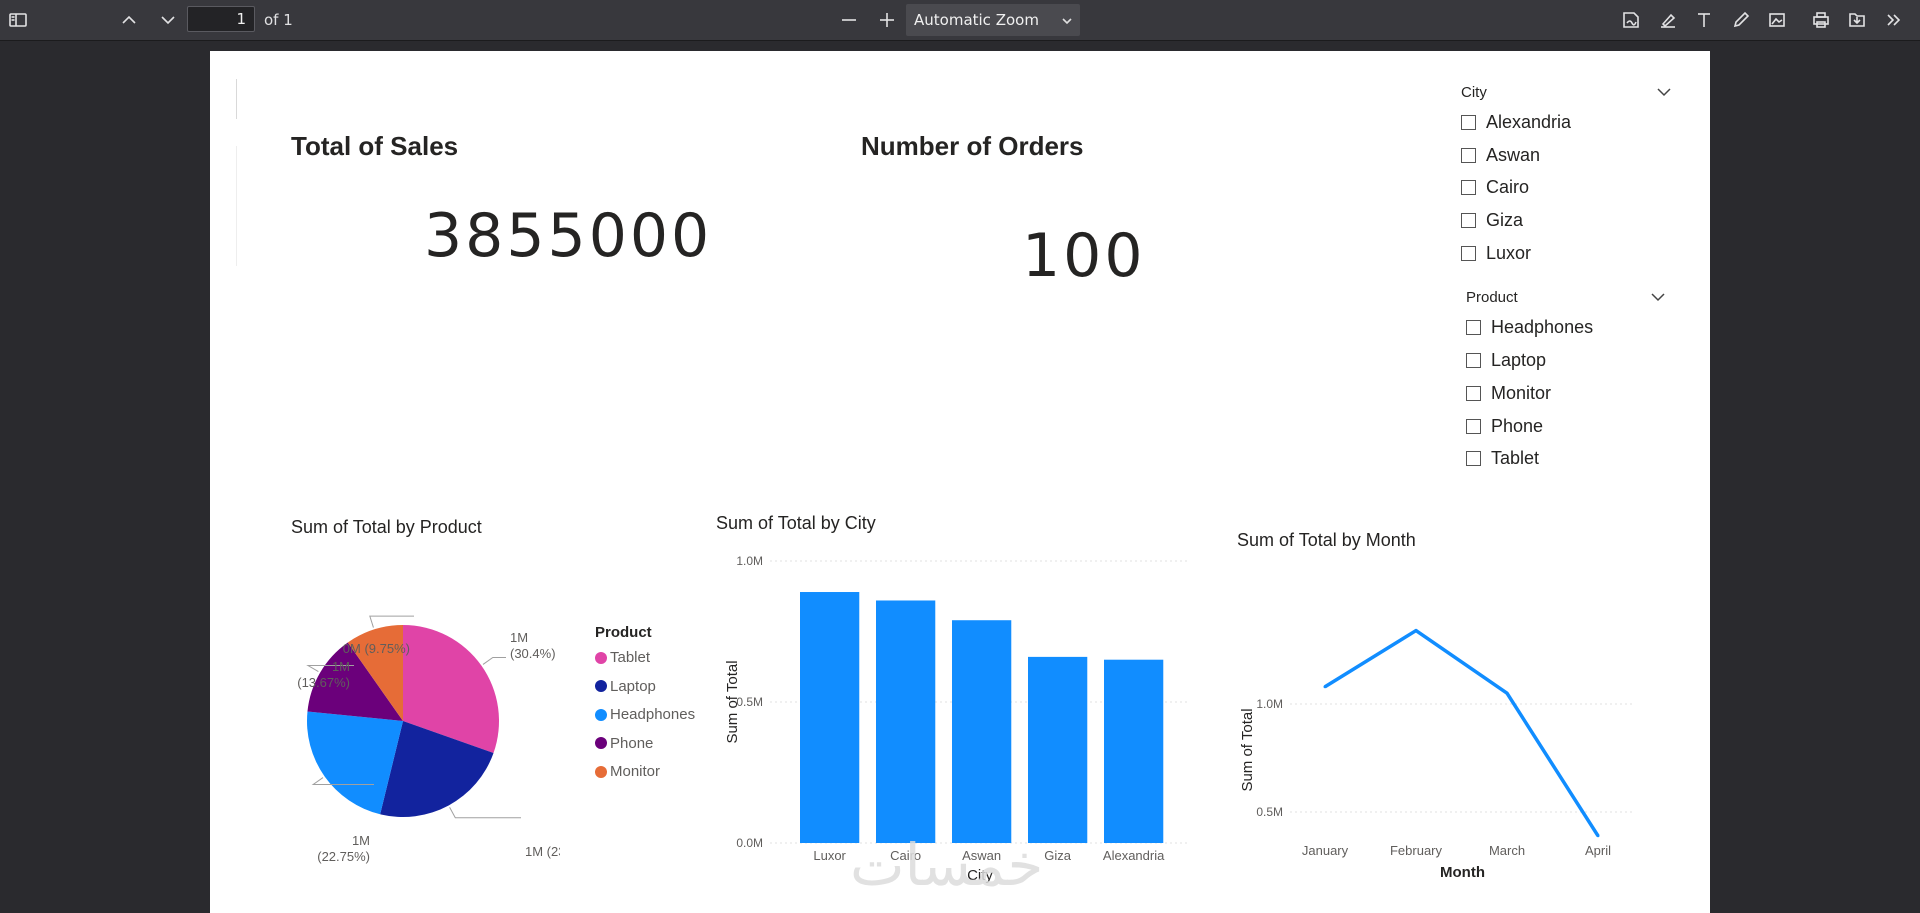  Describe the element at coordinates (1894, 20) in the screenshot. I see `more-tools-icon` at that location.